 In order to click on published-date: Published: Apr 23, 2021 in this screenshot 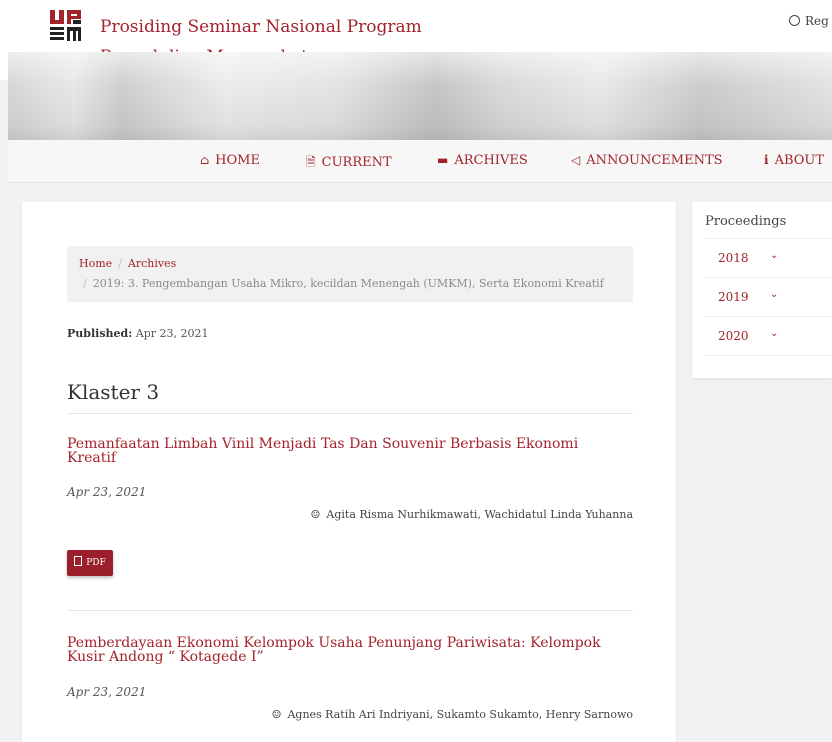, I will do `click(138, 333)`.